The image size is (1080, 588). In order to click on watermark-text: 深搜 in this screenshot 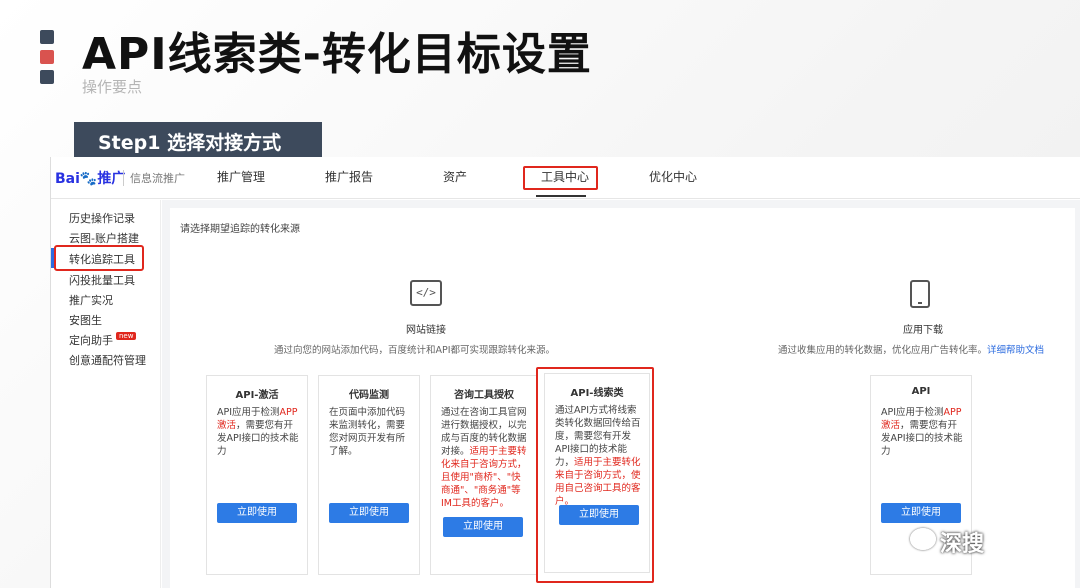, I will do `click(962, 544)`.